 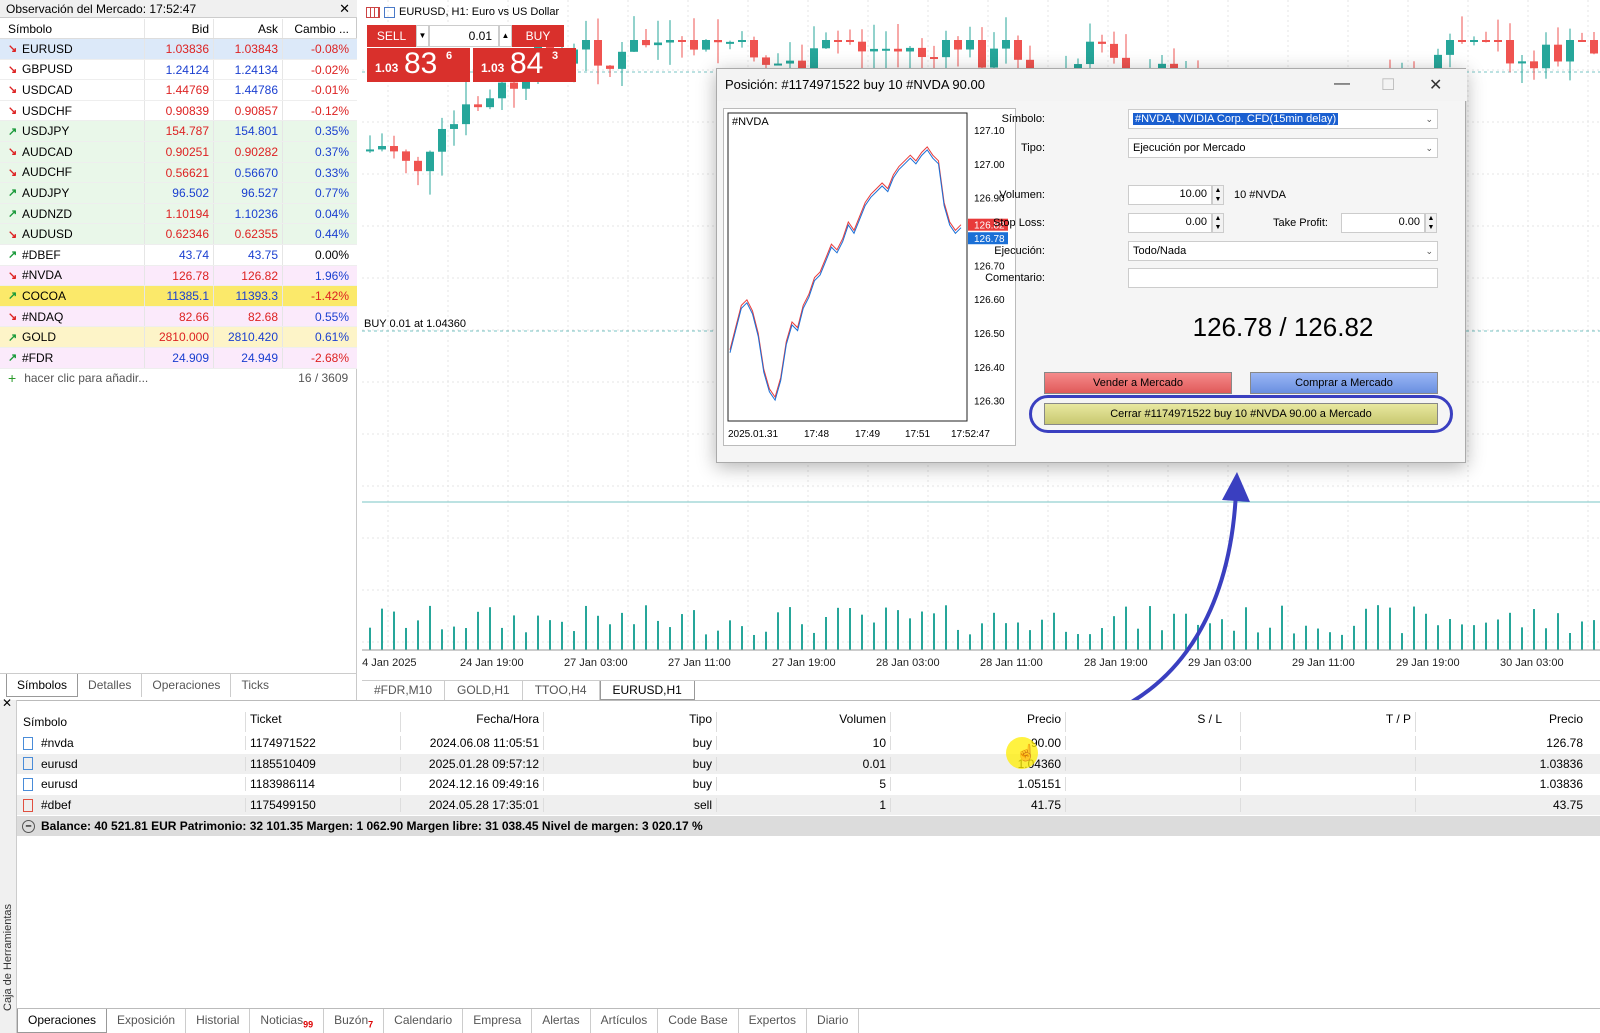 What do you see at coordinates (977, 743) in the screenshot?
I see `position-open-price: 90.00` at bounding box center [977, 743].